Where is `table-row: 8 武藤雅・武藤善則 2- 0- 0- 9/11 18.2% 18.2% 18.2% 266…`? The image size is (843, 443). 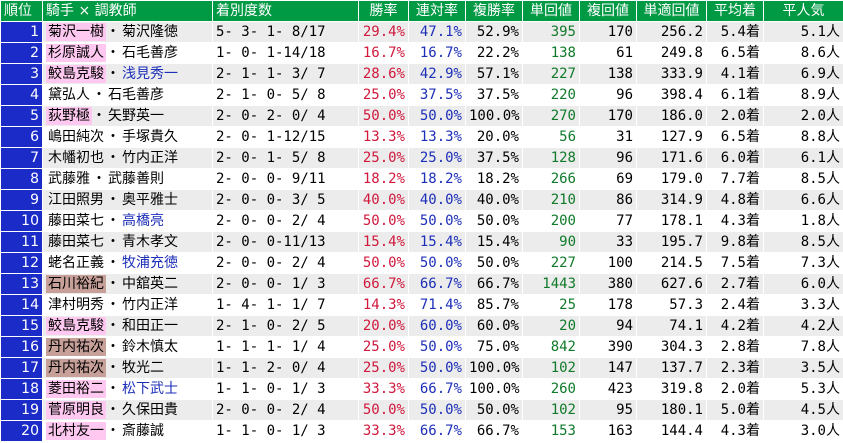 table-row: 8 武藤雅・武藤善則 2- 0- 0- 9/11 18.2% 18.2% 18.2% 266… is located at coordinates (421, 179).